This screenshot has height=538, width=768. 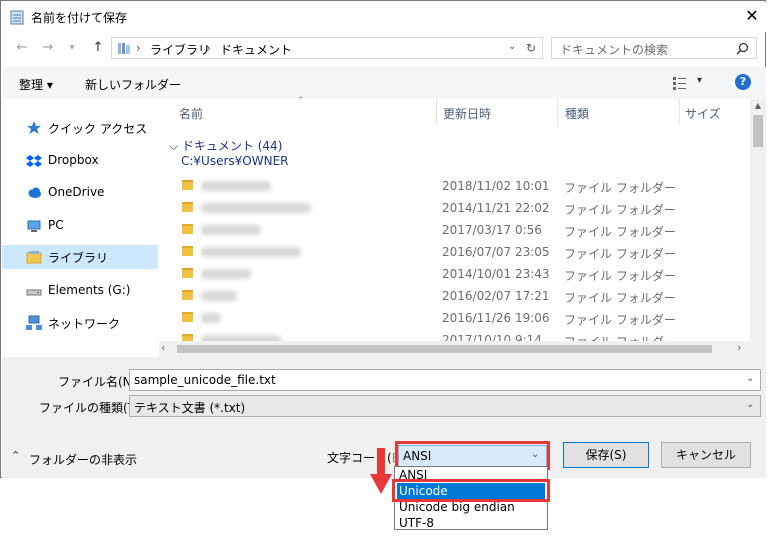 I want to click on search-box: ドキュメントの検索, so click(x=654, y=48).